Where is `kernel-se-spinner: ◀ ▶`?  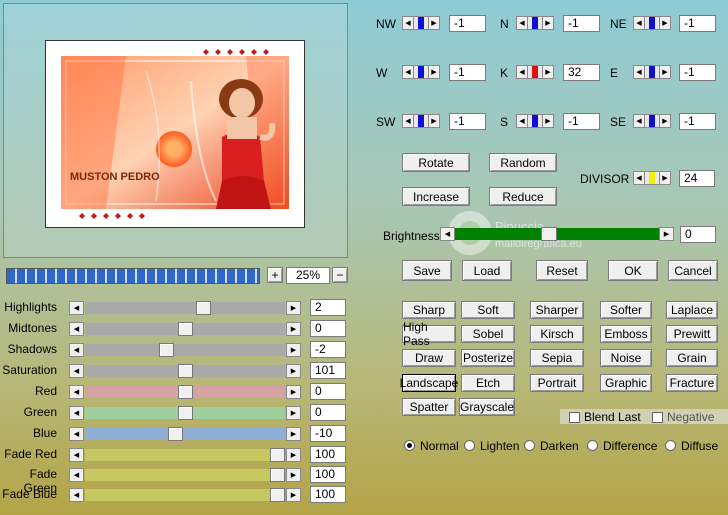
kernel-se-spinner: ◀ ▶ is located at coordinates (652, 121).